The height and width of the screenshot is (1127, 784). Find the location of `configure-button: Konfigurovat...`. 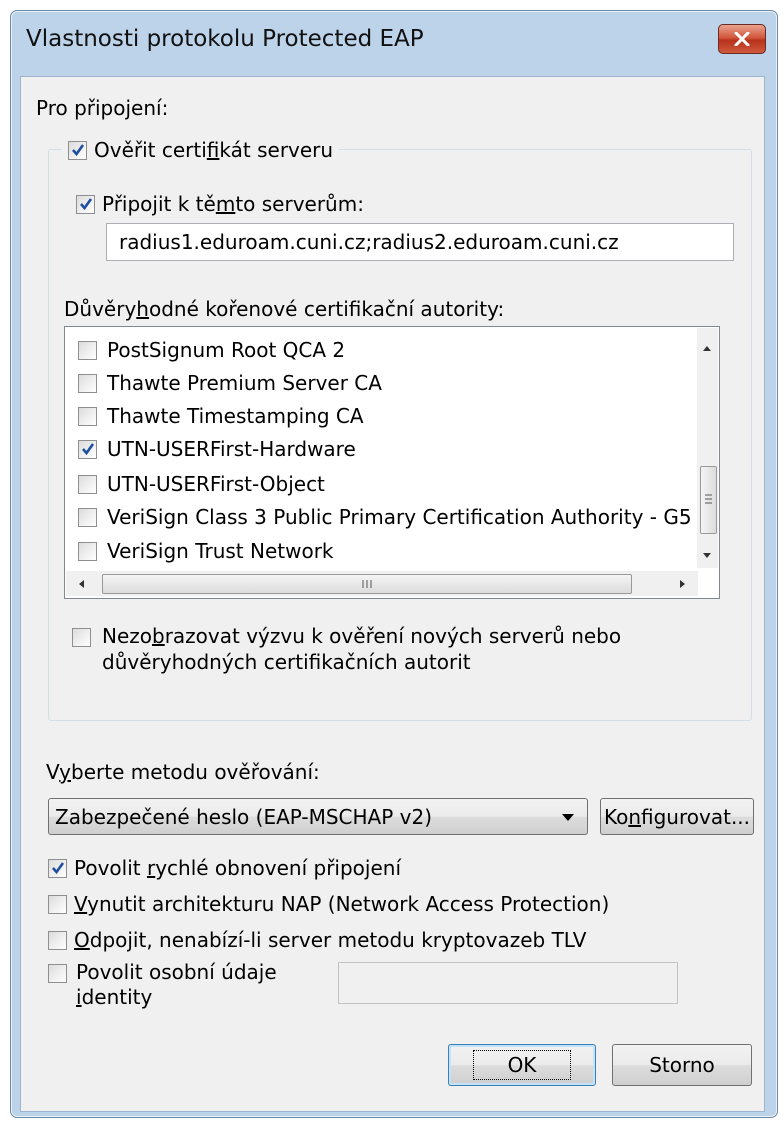

configure-button: Konfigurovat... is located at coordinates (677, 816).